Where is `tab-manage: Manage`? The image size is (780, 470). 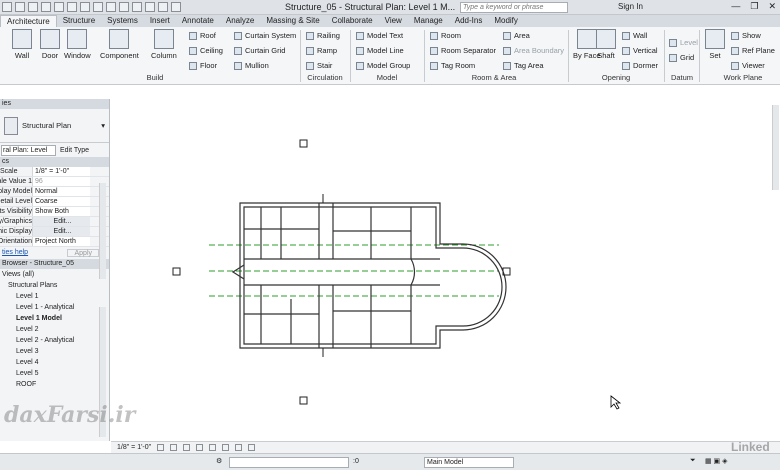
tab-manage: Manage is located at coordinates (428, 21).